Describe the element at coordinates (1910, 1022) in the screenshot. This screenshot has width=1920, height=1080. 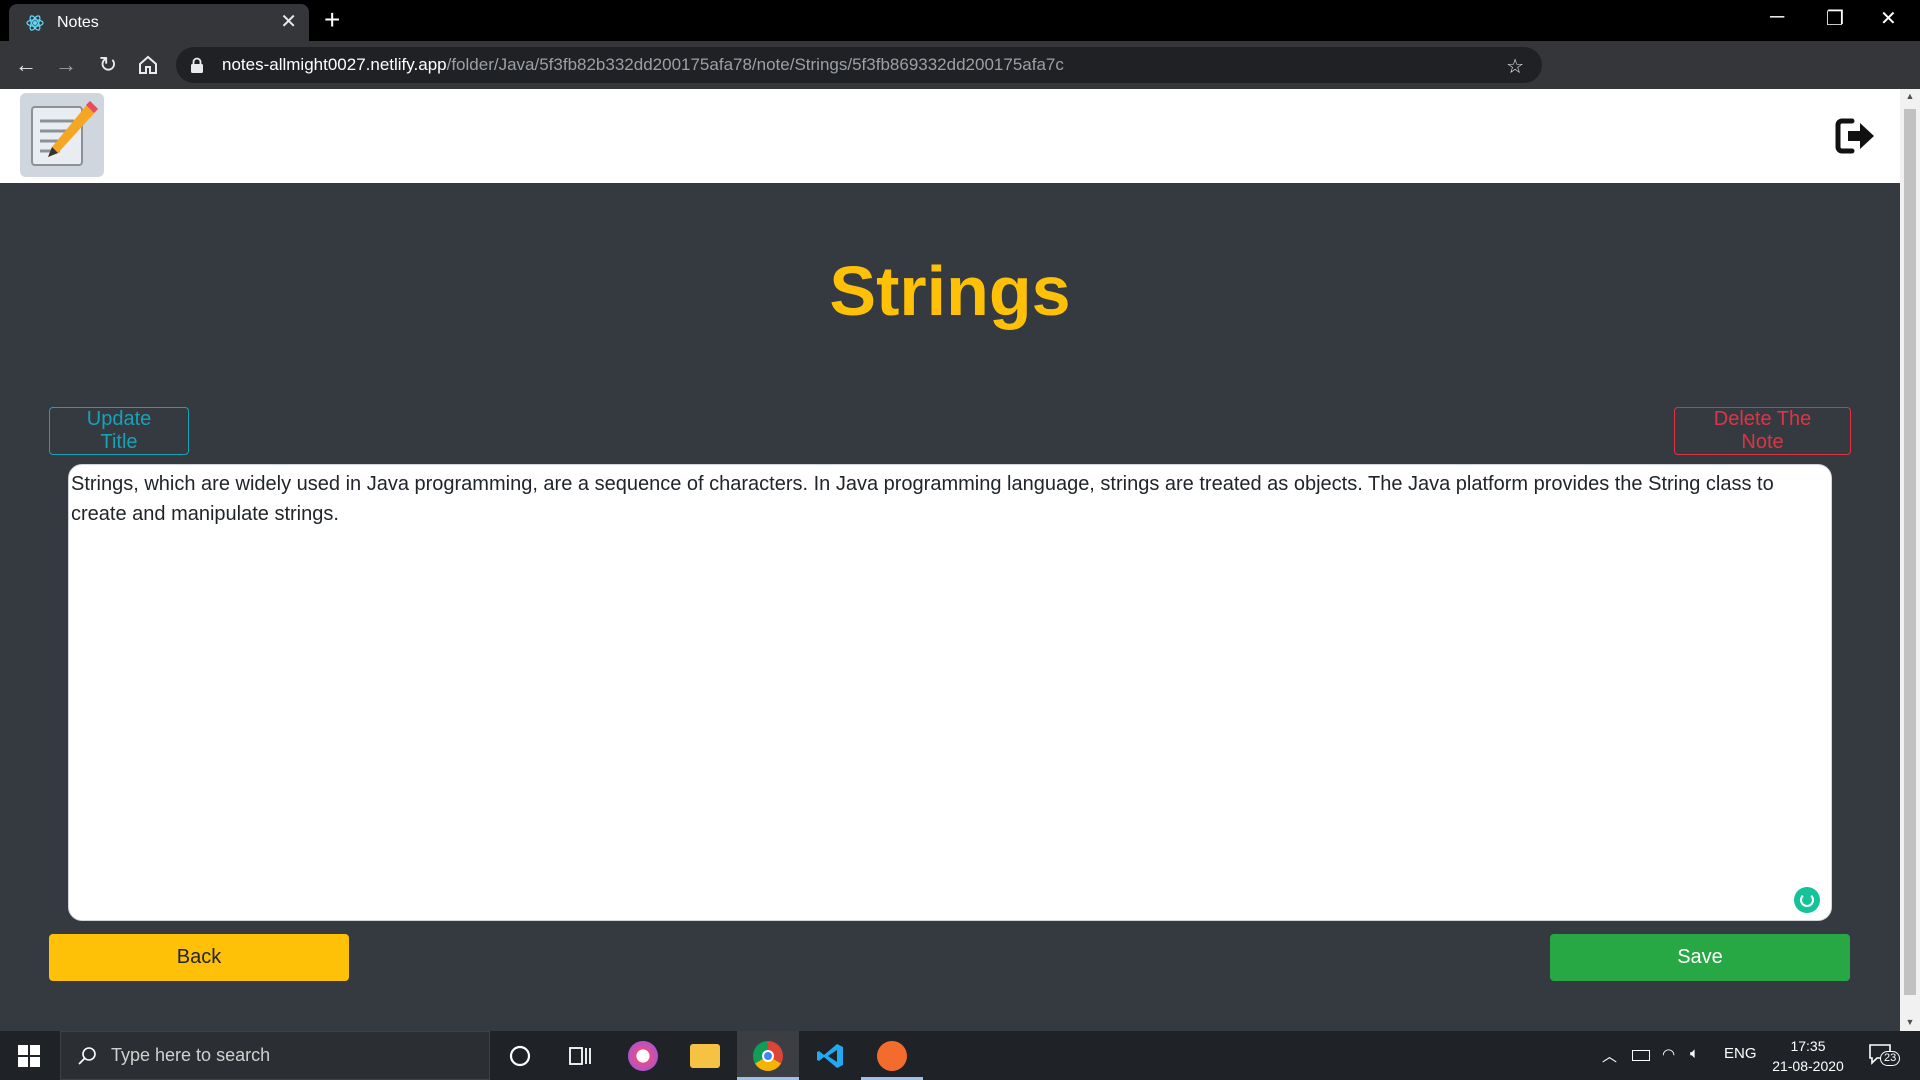
I see `scroll-down-arrow-icon: ▼` at that location.